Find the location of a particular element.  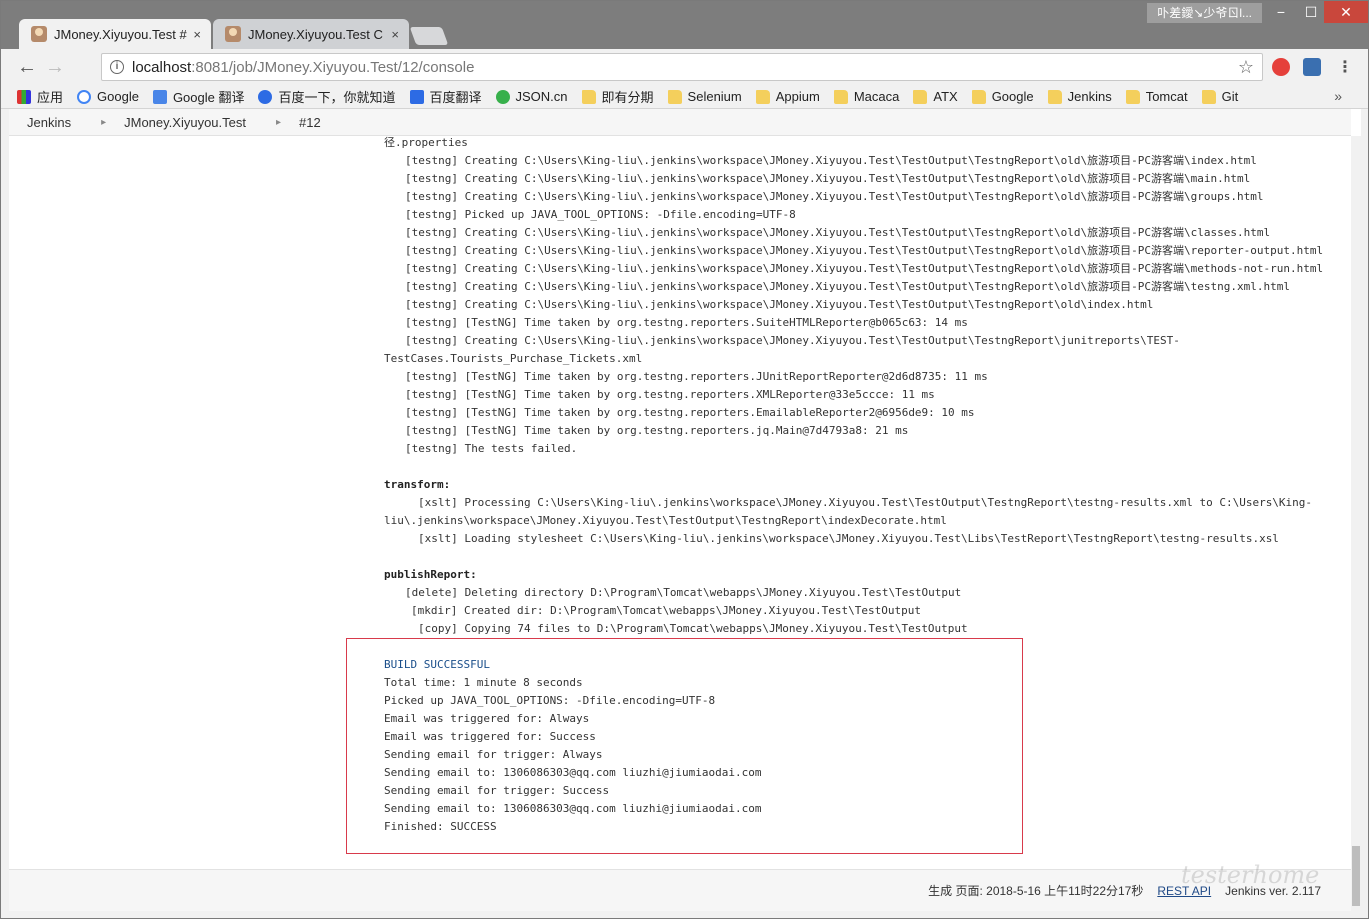

bookmark-label: Tomcat is located at coordinates (1166, 96).